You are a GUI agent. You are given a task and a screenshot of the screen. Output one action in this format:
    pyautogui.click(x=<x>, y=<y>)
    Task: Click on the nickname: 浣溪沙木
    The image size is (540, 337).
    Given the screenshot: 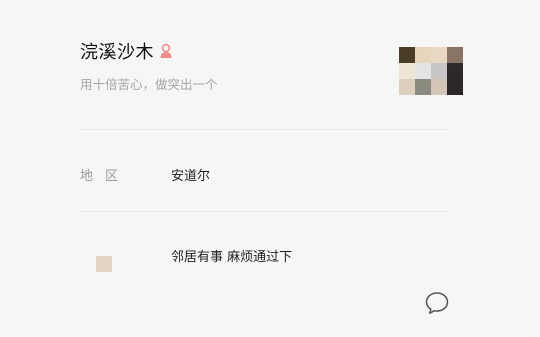 What is the action you would take?
    pyautogui.click(x=117, y=52)
    